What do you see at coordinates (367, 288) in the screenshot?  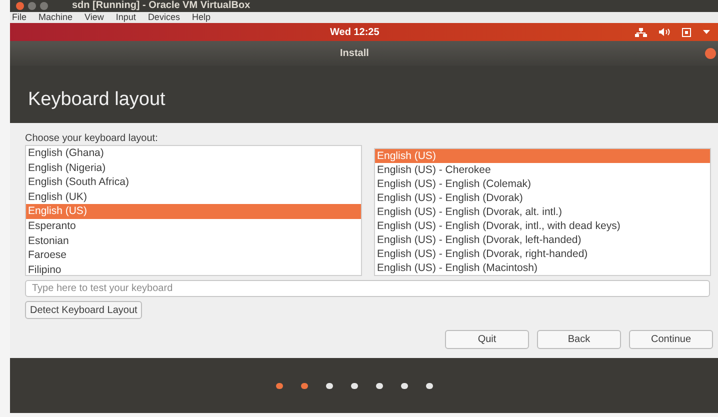 I see `test-input-field: Type here to test your keyboard` at bounding box center [367, 288].